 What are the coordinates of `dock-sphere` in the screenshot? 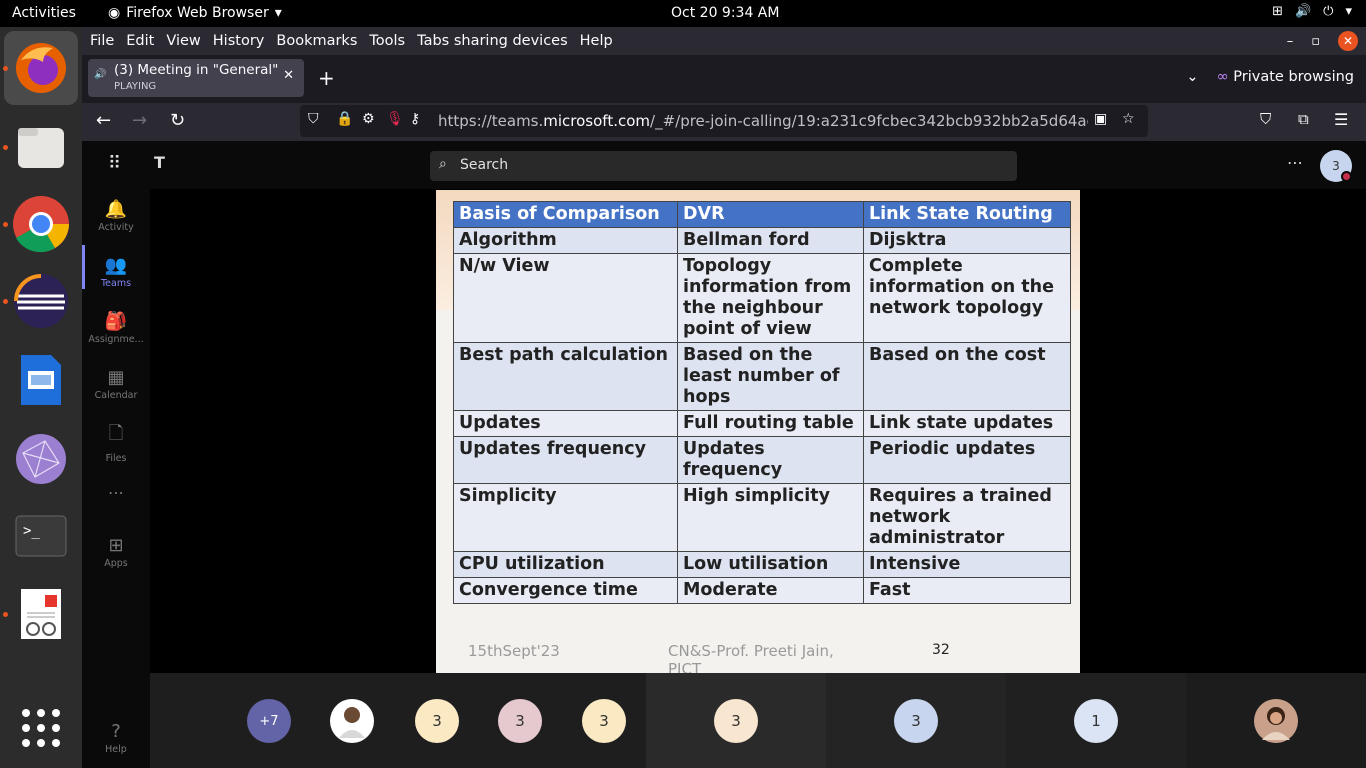 It's located at (41, 459).